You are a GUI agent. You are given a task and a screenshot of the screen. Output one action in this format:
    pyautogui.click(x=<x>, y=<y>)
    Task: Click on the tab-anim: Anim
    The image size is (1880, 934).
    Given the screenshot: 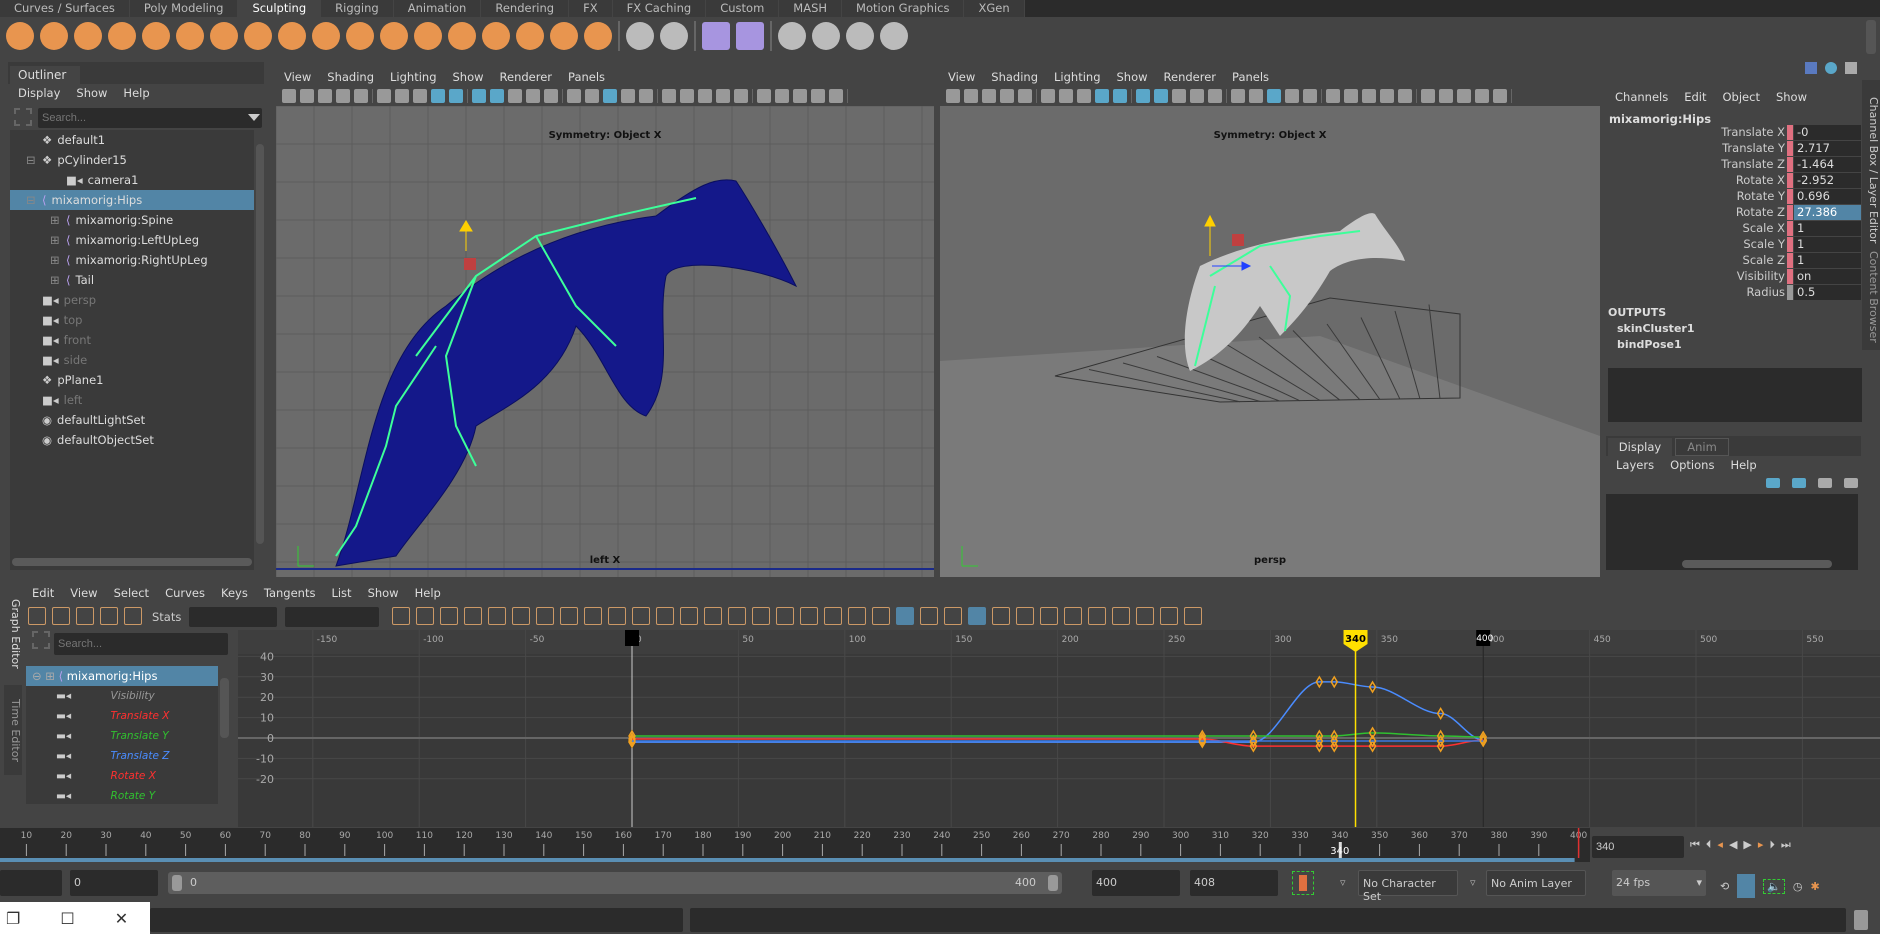 What is the action you would take?
    pyautogui.click(x=1702, y=447)
    